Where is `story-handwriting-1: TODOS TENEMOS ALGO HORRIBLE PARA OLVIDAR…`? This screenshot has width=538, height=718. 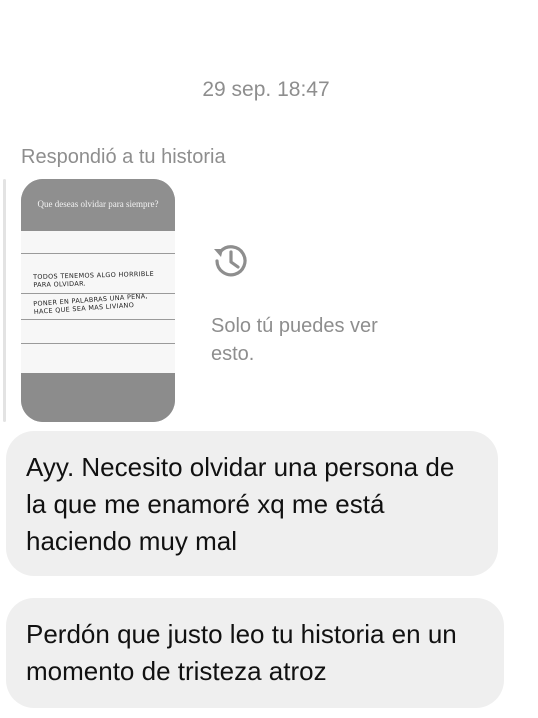
story-handwriting-1: TODOS TENEMOS ALGO HORRIBLE PARA OLVIDAR… is located at coordinates (93, 279).